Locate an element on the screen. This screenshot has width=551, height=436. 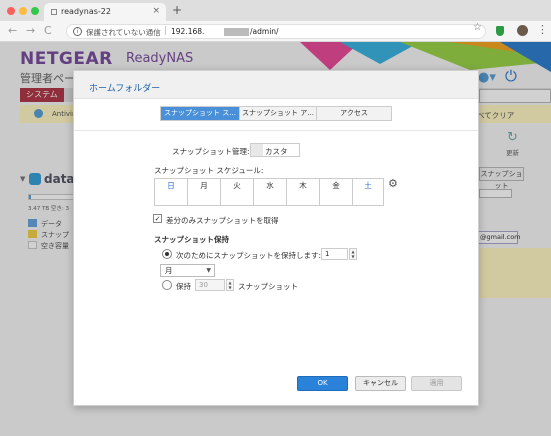
day-sunday: 日 is located at coordinates (171, 192).